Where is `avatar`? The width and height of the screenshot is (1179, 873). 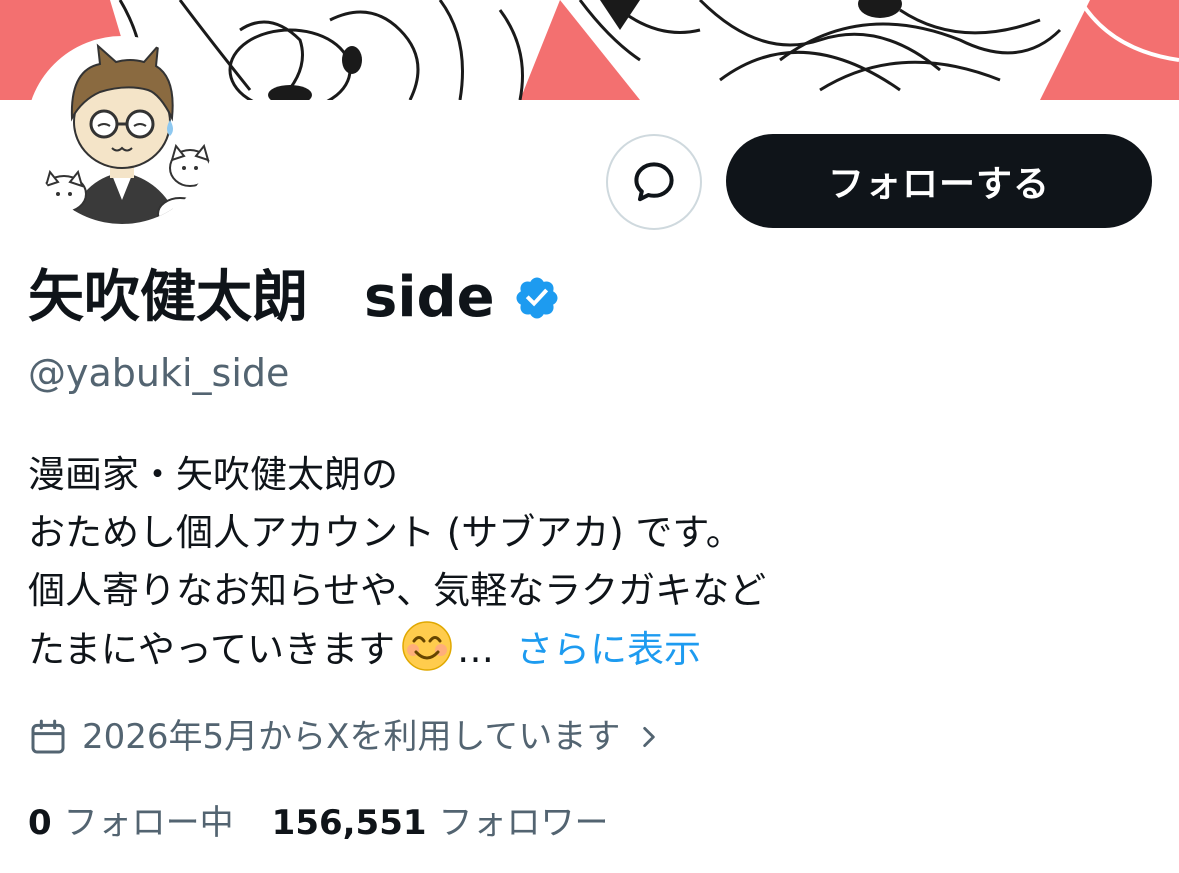 avatar is located at coordinates (122, 132).